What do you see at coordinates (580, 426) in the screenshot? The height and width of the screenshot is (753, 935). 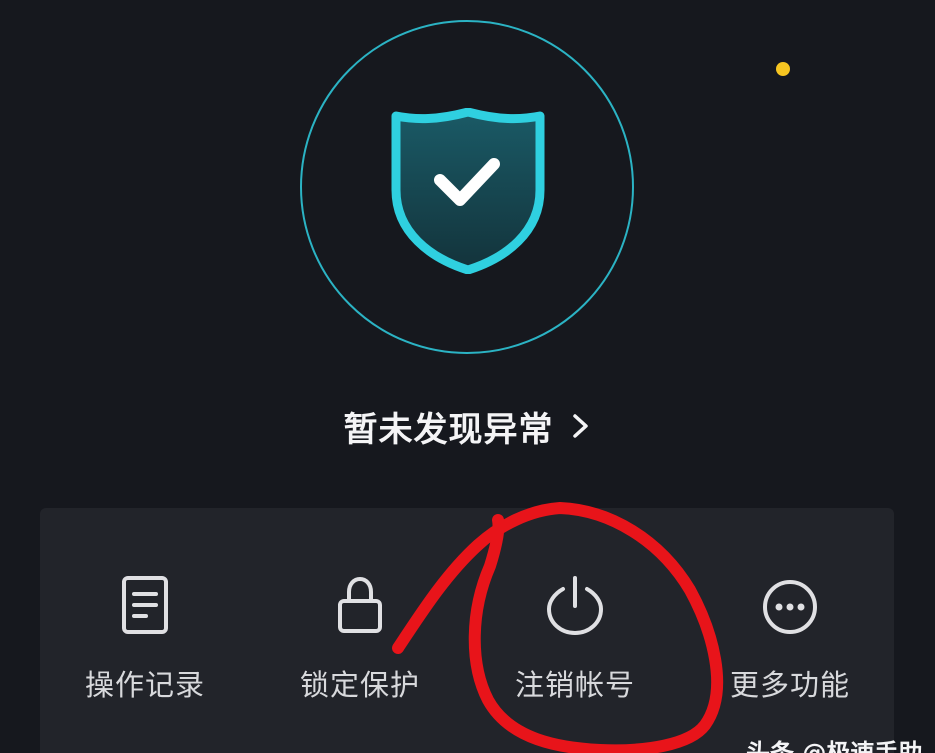 I see `chevron-right-icon` at bounding box center [580, 426].